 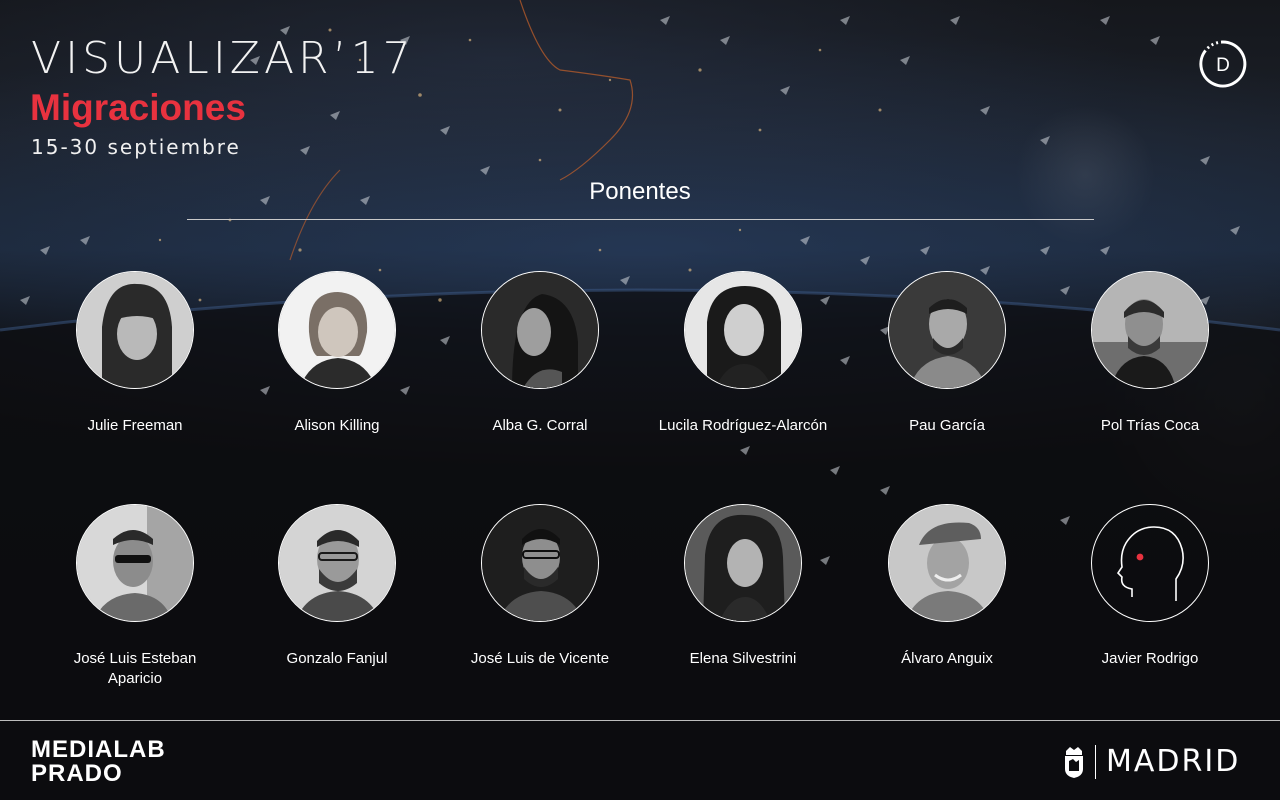 I want to click on speaker-card: Pau García, so click(x=947, y=353).